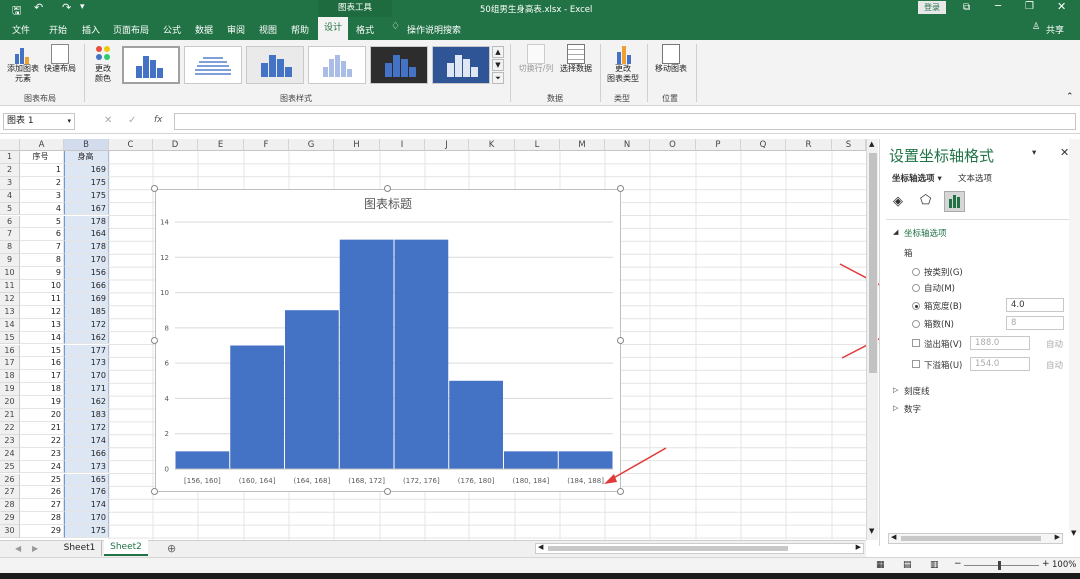 This screenshot has width=1080, height=579. I want to click on pane-close-icon: ✕, so click(1064, 152).